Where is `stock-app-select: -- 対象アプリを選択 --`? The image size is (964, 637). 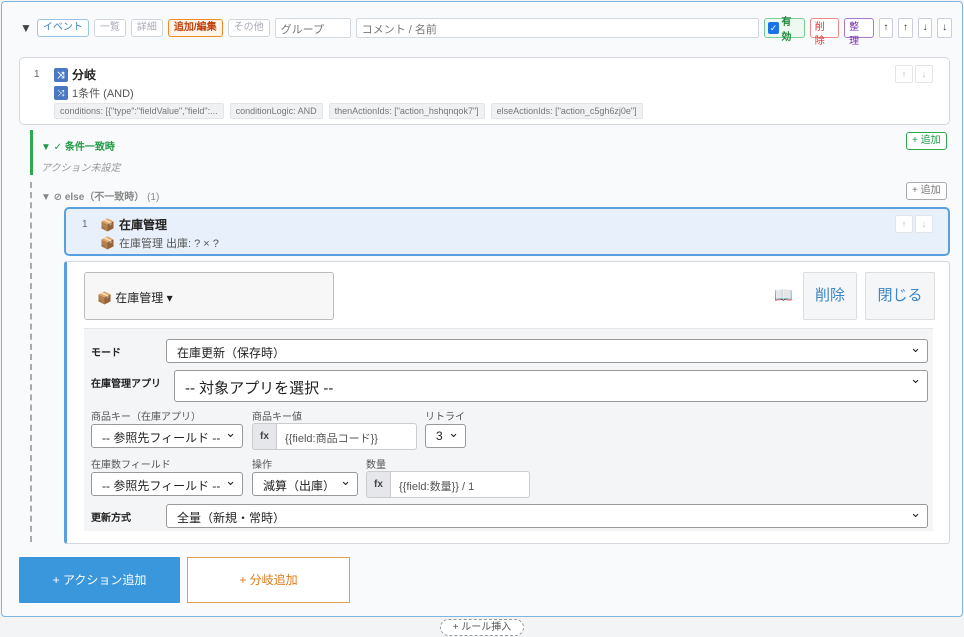
stock-app-select: -- 対象アプリを選択 -- is located at coordinates (551, 386).